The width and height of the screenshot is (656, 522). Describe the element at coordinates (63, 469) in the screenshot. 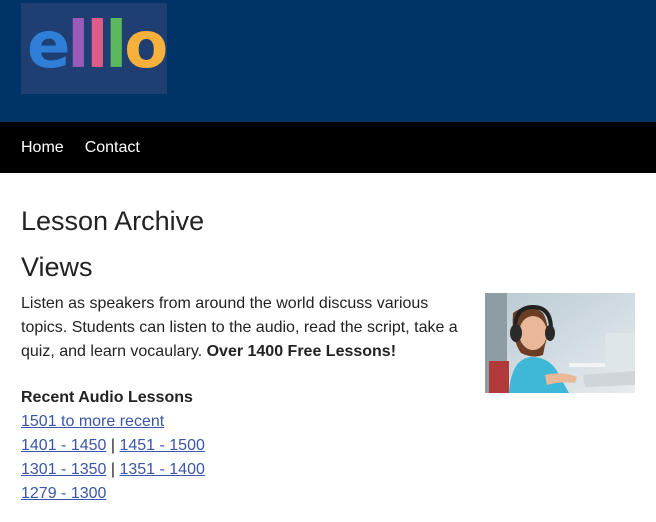

I see `link-1301-1350: 1301 - 1350` at that location.